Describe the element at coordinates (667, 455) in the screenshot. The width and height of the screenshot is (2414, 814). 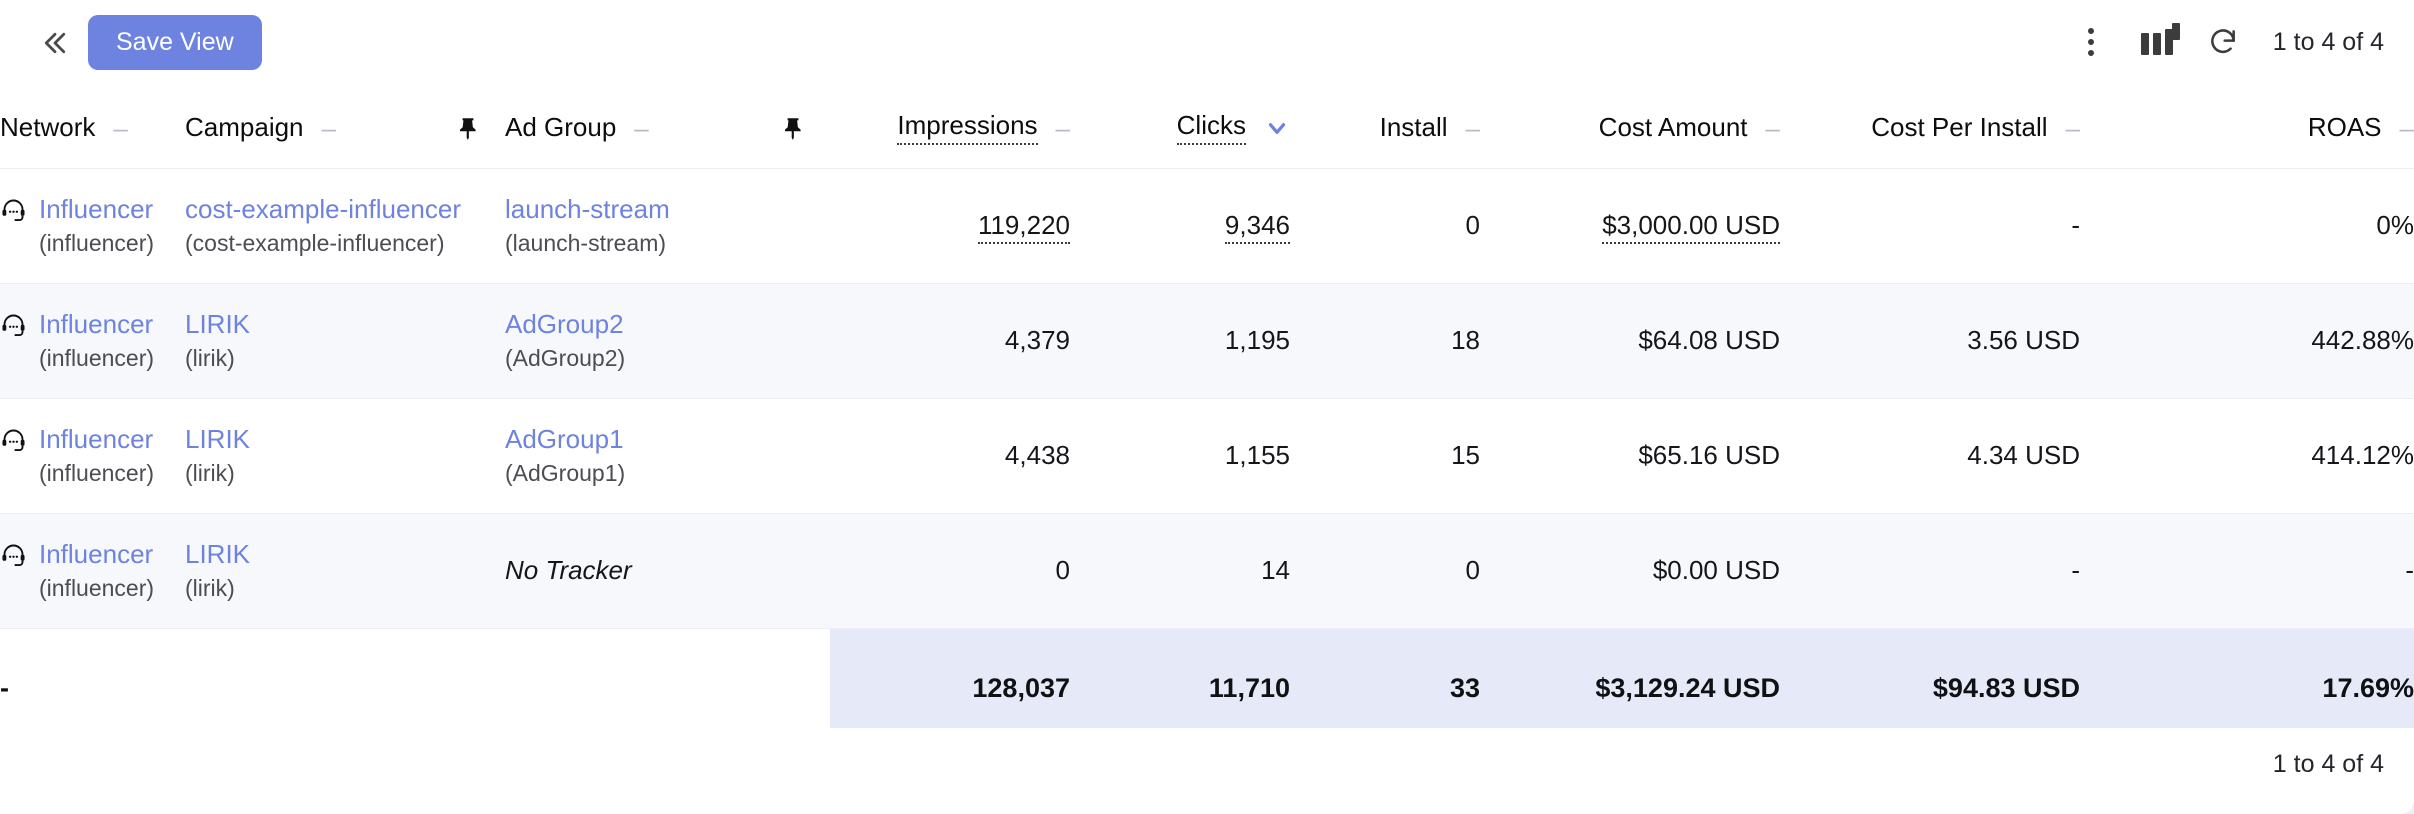
I see `cell-ad-group: AdGroup1 (AdGroup1)` at that location.